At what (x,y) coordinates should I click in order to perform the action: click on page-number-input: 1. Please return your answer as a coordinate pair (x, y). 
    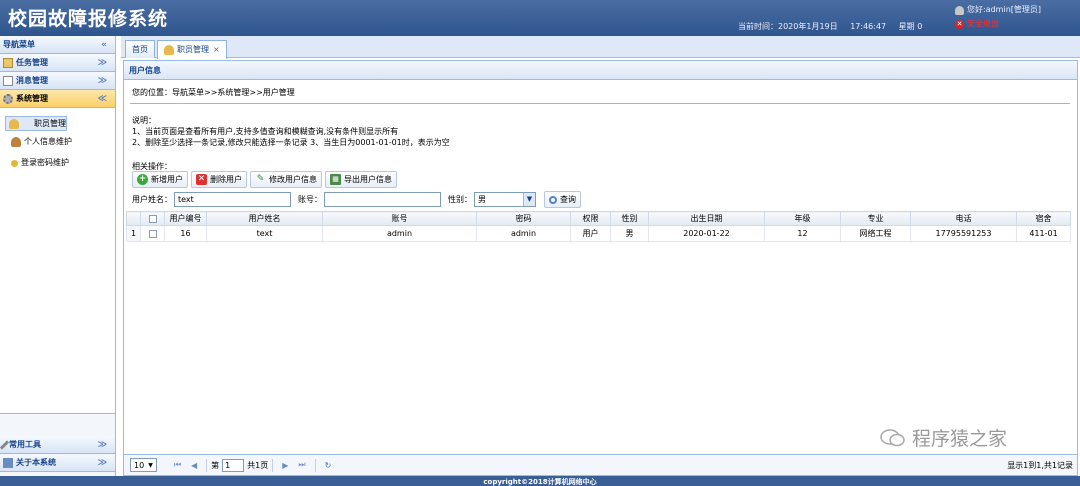
    Looking at the image, I should click on (233, 465).